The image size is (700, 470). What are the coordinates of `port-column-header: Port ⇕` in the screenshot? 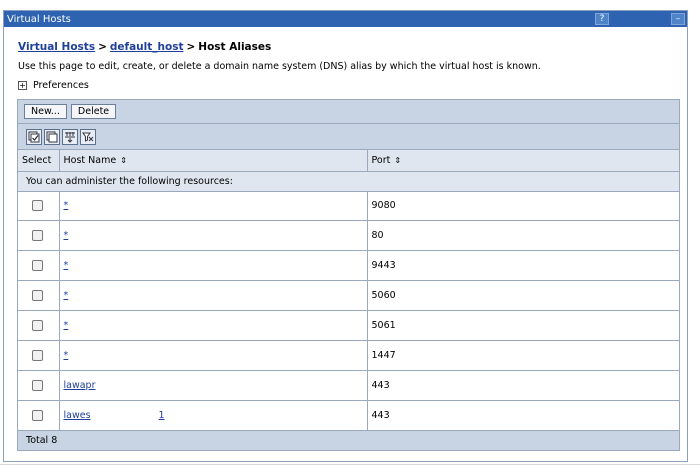 It's located at (523, 161).